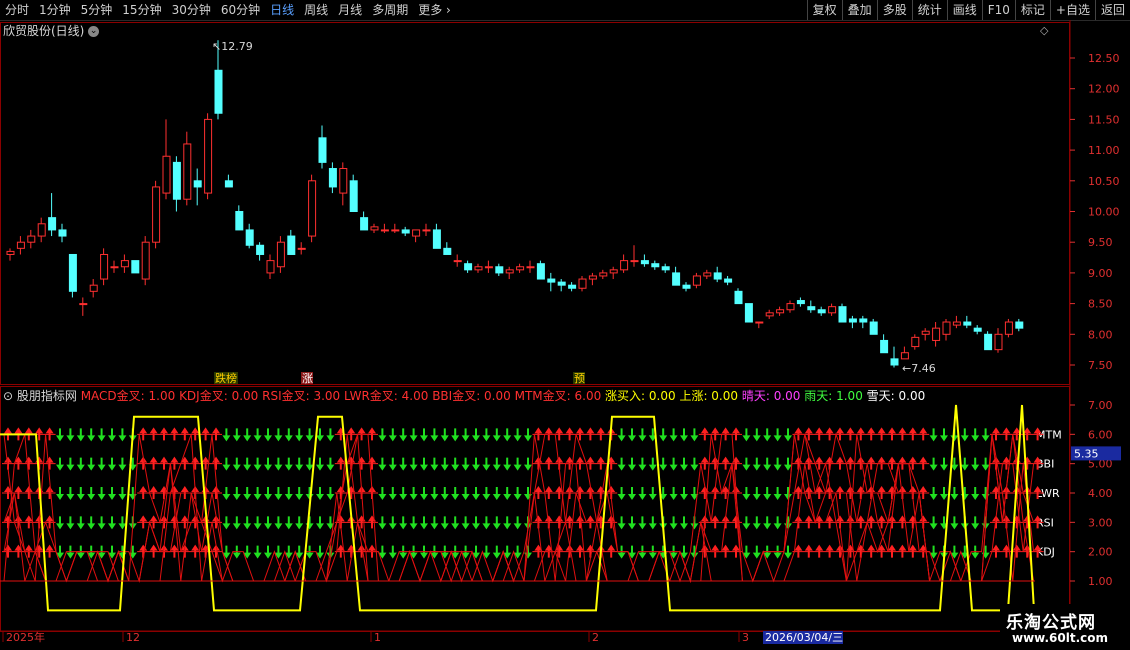 The image size is (1130, 650). Describe the element at coordinates (595, 637) in the screenshot. I see `date-axis-label: 2` at that location.